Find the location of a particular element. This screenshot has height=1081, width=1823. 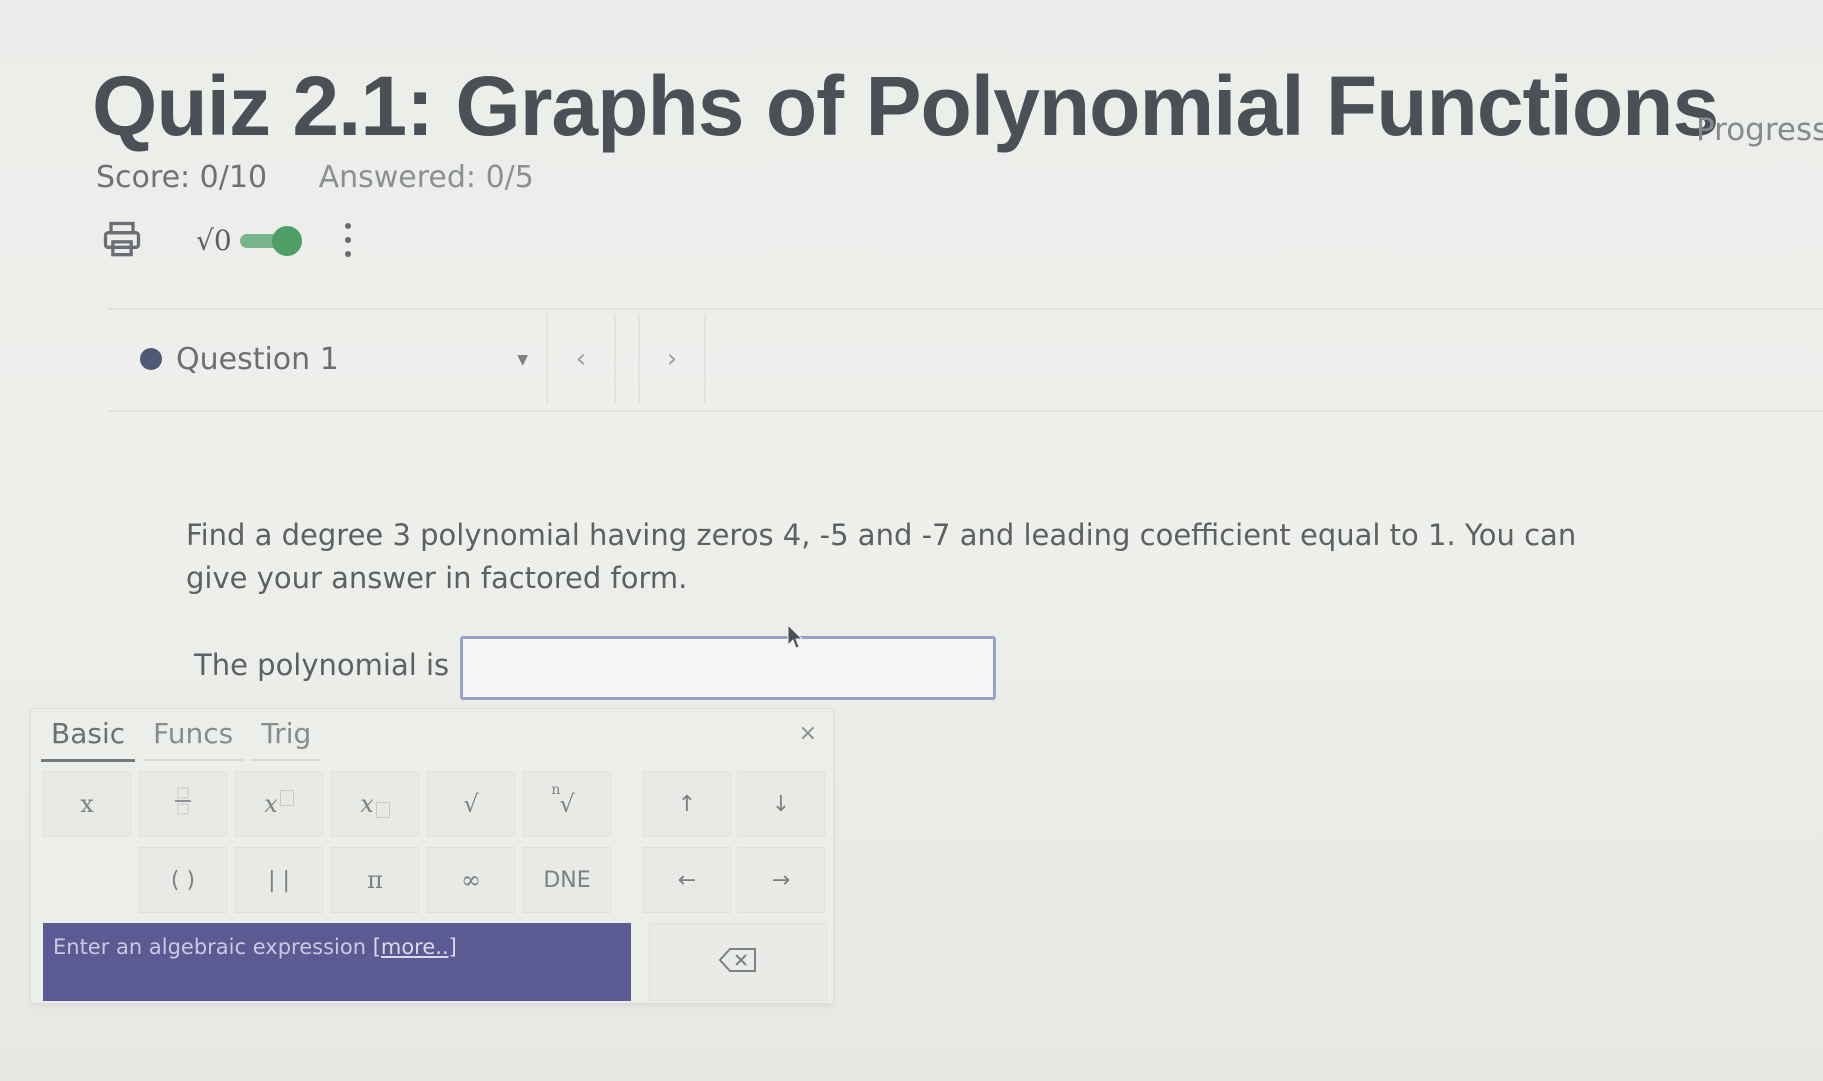

next-question-button: › is located at coordinates (672, 359).